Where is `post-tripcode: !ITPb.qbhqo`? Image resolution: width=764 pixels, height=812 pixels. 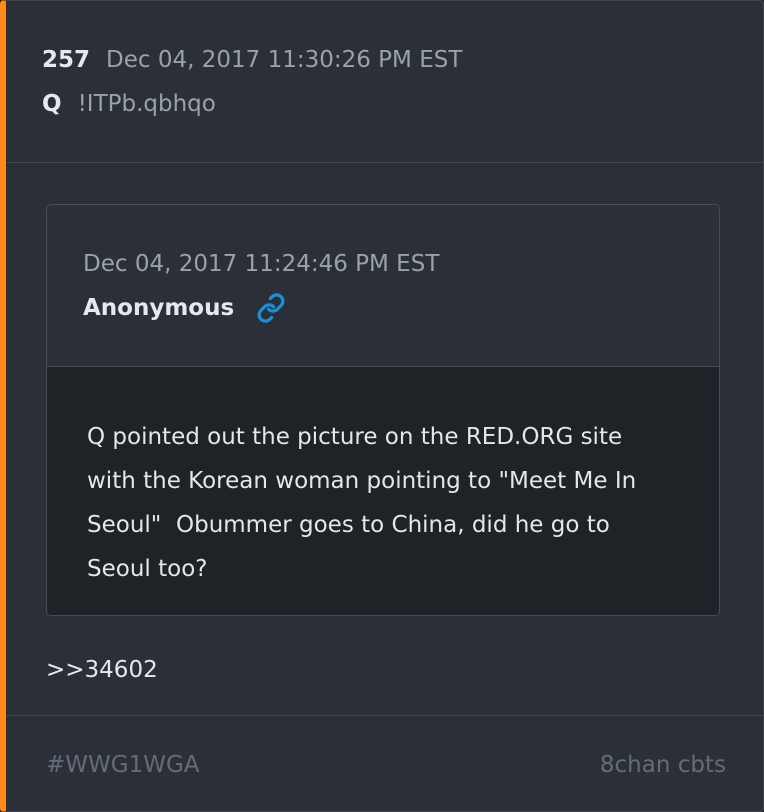 post-tripcode: !ITPb.qbhqo is located at coordinates (146, 104).